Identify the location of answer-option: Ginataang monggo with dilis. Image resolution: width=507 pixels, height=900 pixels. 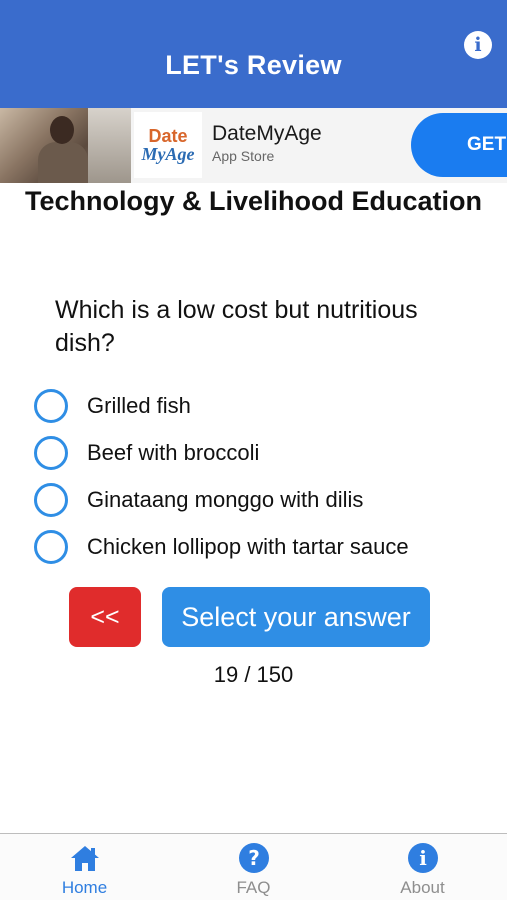
(264, 499).